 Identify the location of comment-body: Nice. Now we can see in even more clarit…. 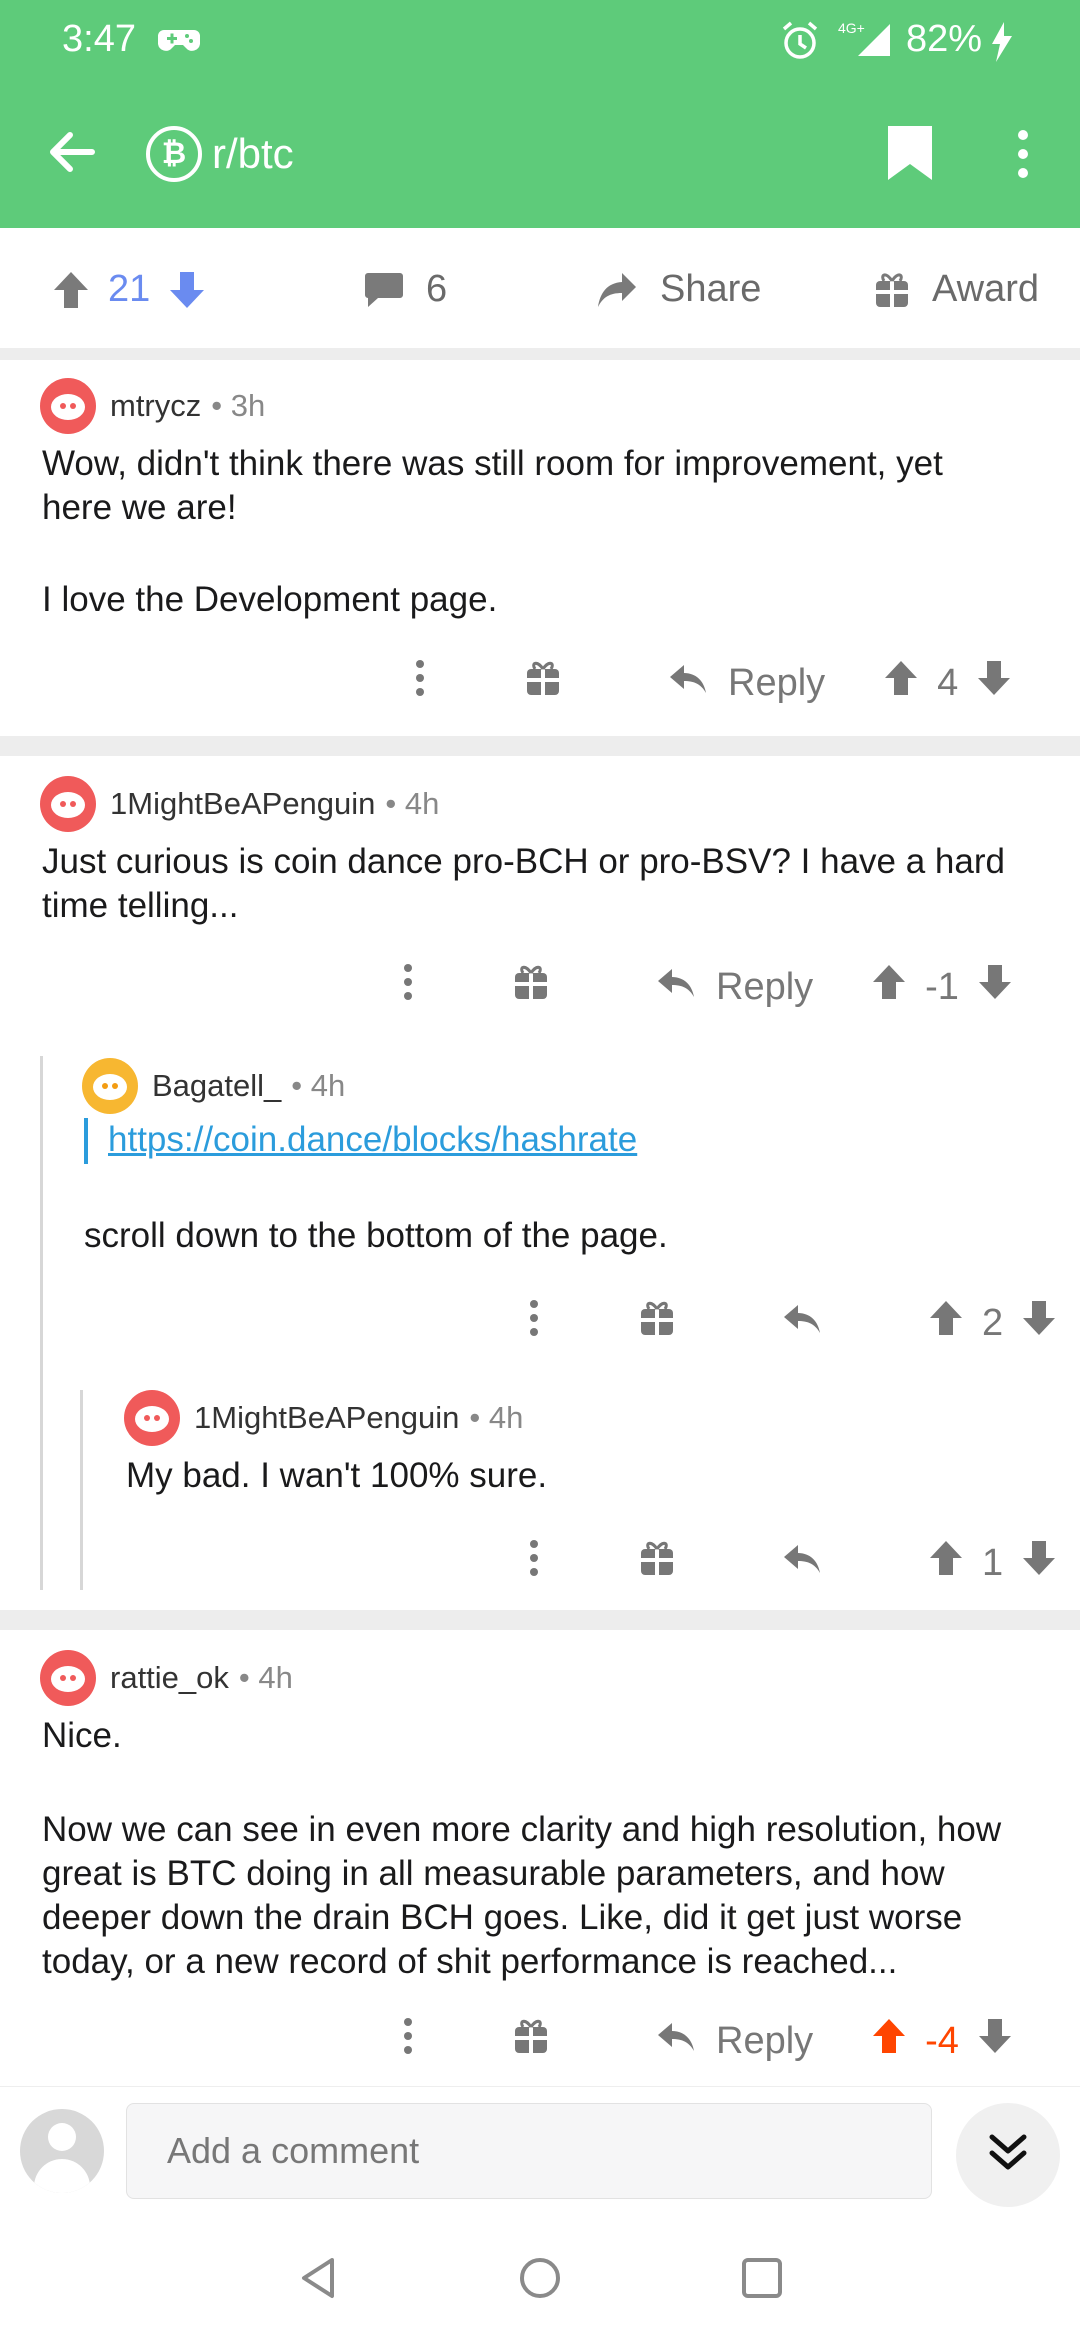
(552, 1849).